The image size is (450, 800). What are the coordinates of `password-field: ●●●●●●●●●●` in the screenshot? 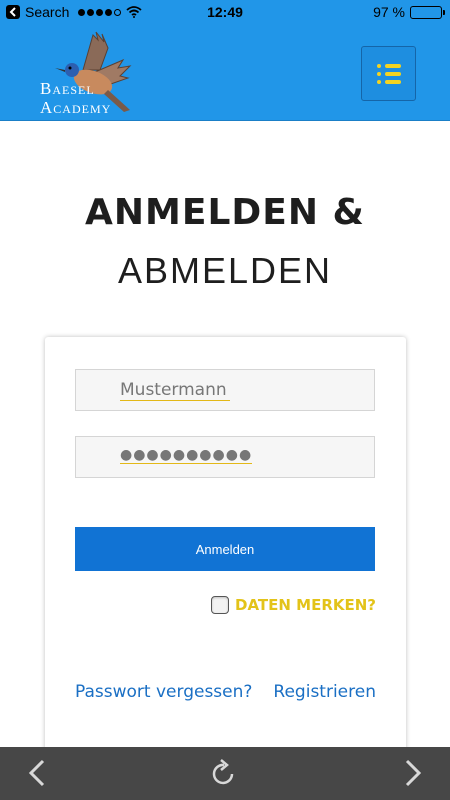 It's located at (225, 457).